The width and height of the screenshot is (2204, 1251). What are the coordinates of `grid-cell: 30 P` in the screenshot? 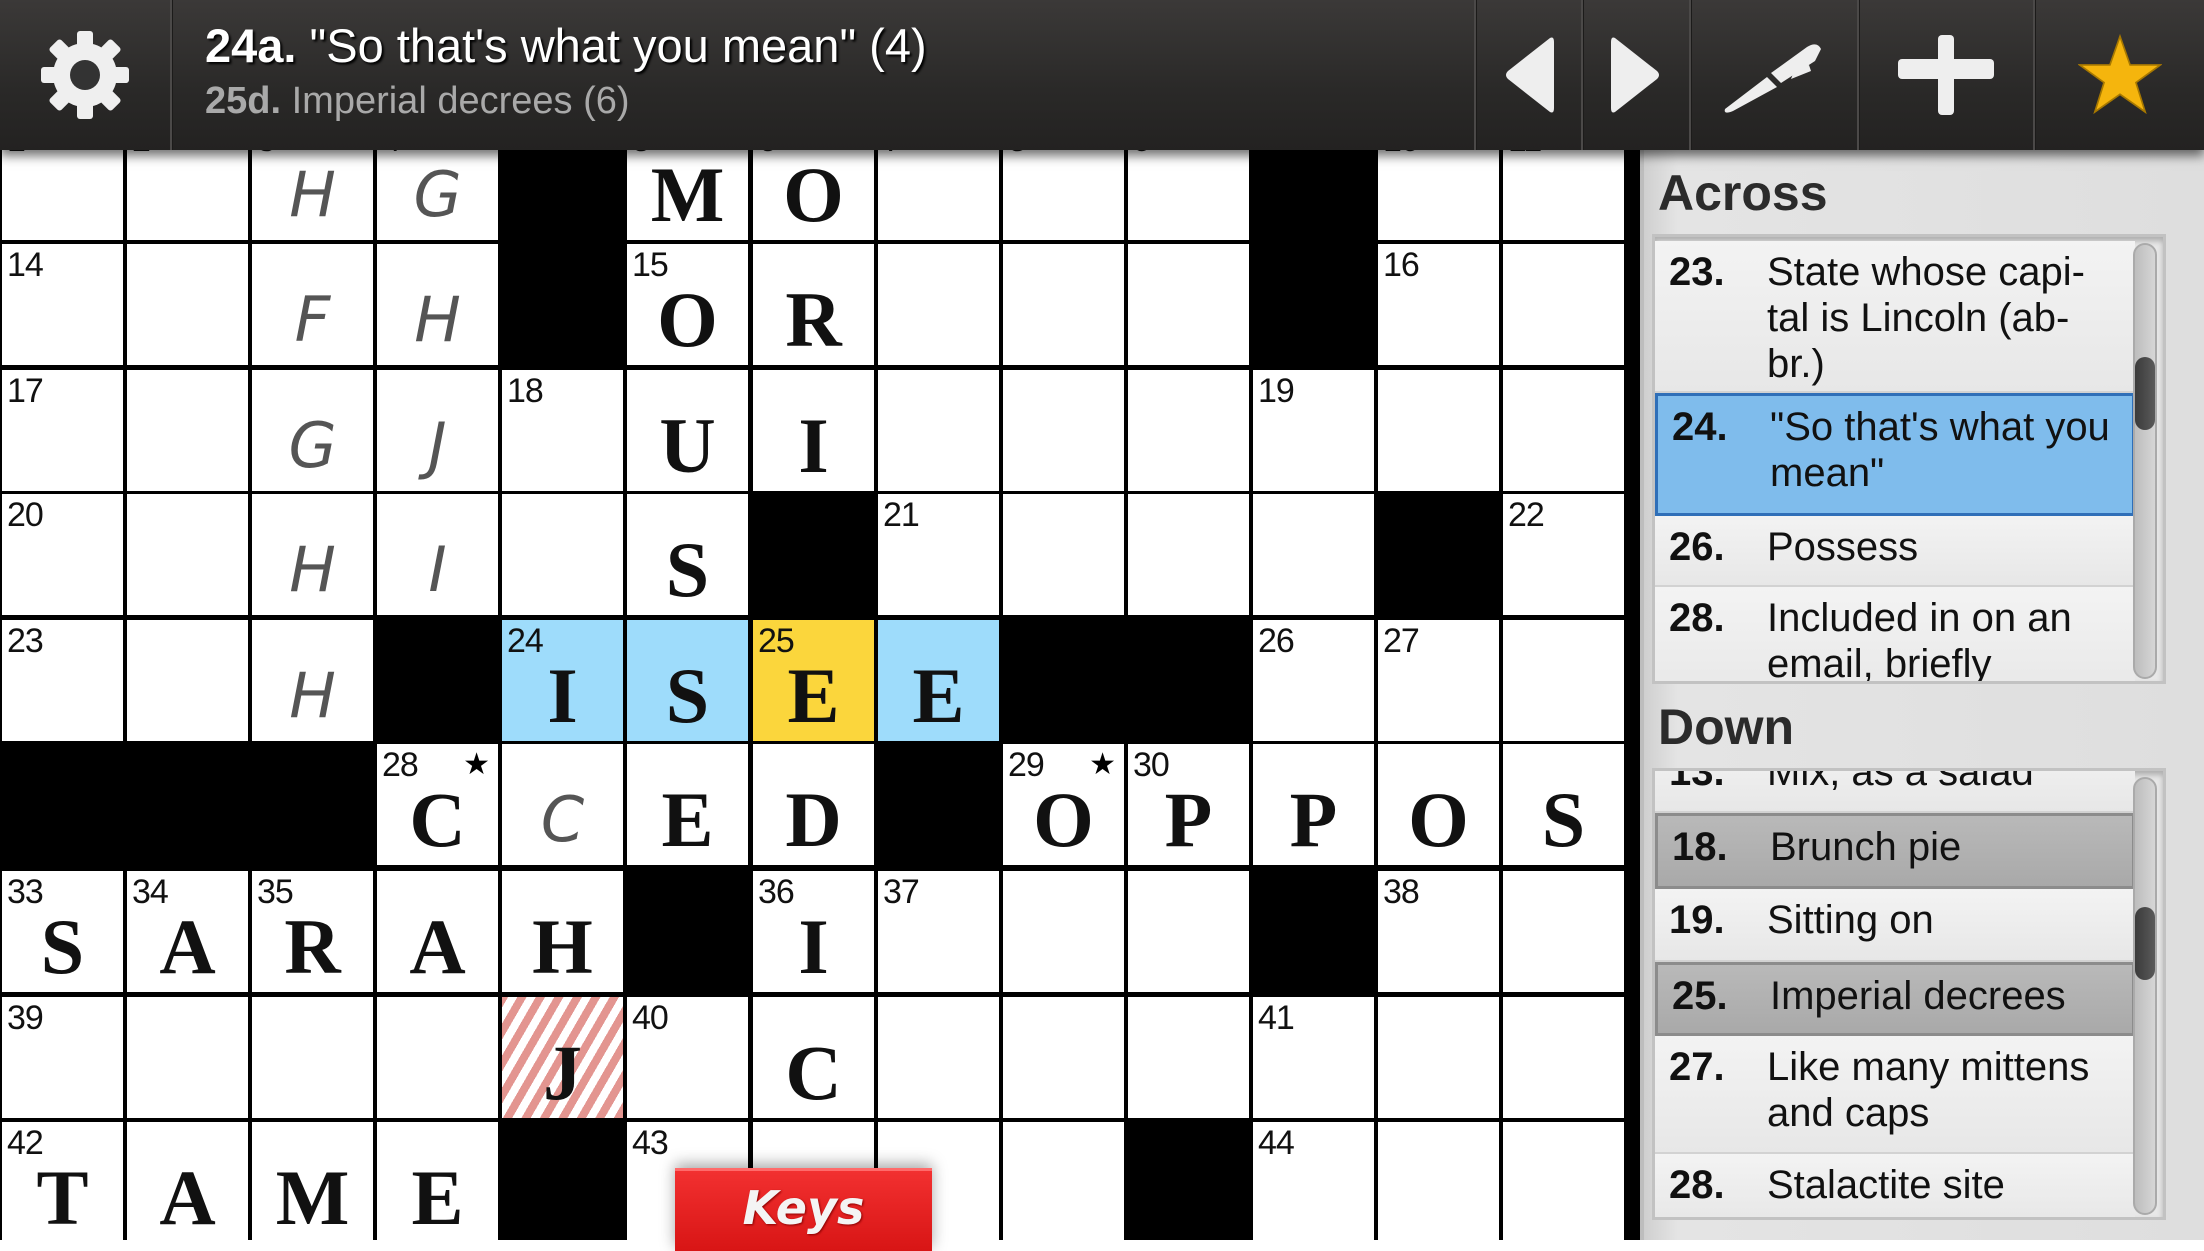 It's located at (1188, 804).